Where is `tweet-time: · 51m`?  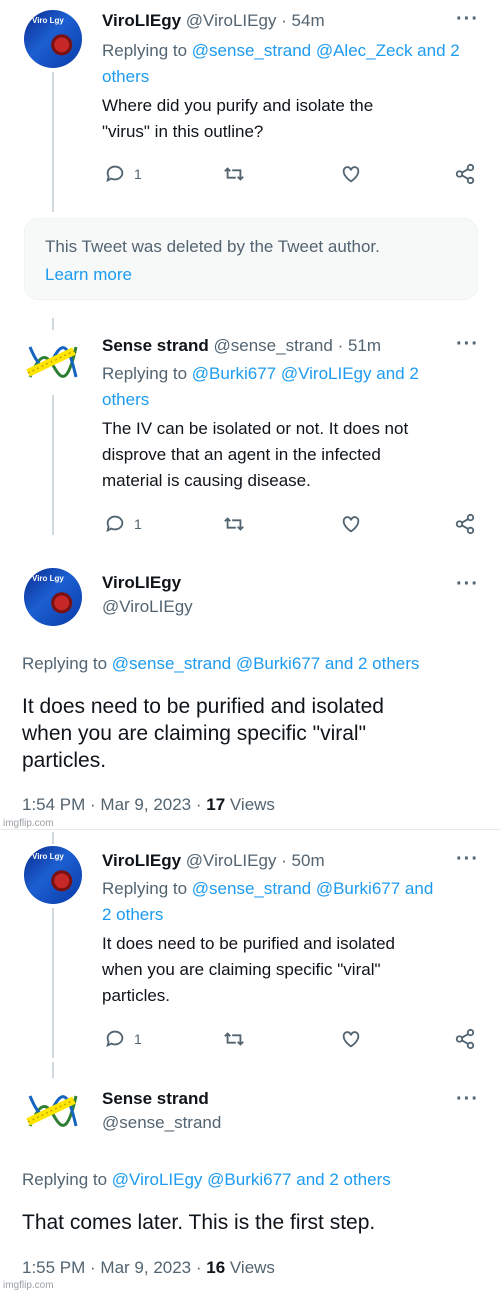
tweet-time: · 51m is located at coordinates (359, 345).